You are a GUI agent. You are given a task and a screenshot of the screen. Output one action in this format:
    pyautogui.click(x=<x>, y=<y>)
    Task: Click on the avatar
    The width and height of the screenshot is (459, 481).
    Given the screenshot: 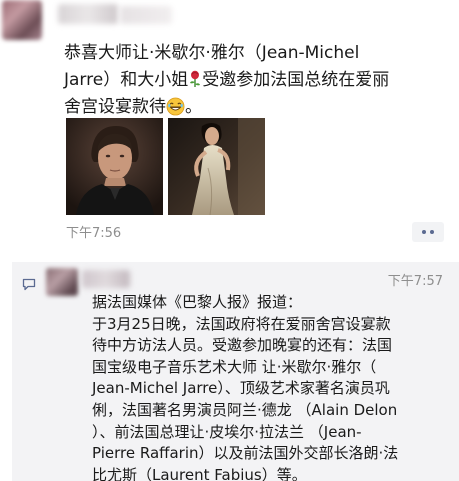 What is the action you would take?
    pyautogui.click(x=22, y=20)
    